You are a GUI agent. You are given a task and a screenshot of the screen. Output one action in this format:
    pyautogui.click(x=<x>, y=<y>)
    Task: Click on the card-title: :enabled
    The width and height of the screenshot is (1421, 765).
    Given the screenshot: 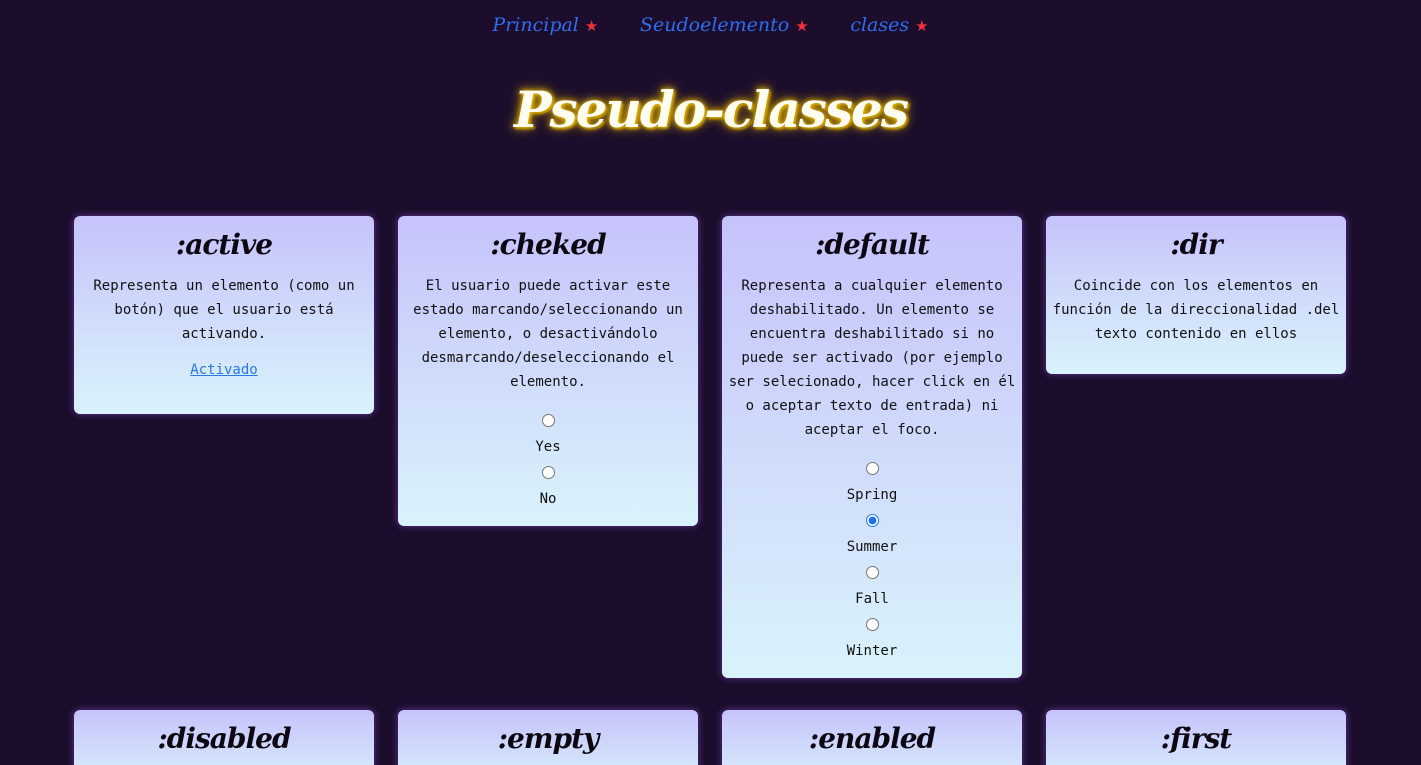 What is the action you would take?
    pyautogui.click(x=872, y=738)
    